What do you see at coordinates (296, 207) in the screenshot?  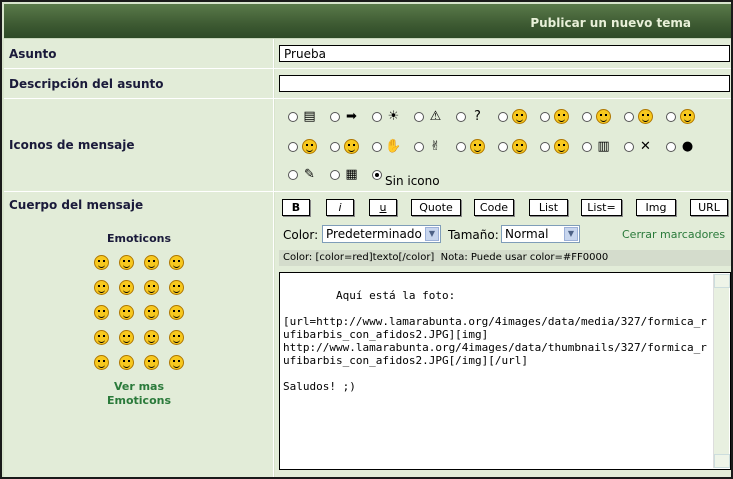 I see `bold-button: B` at bounding box center [296, 207].